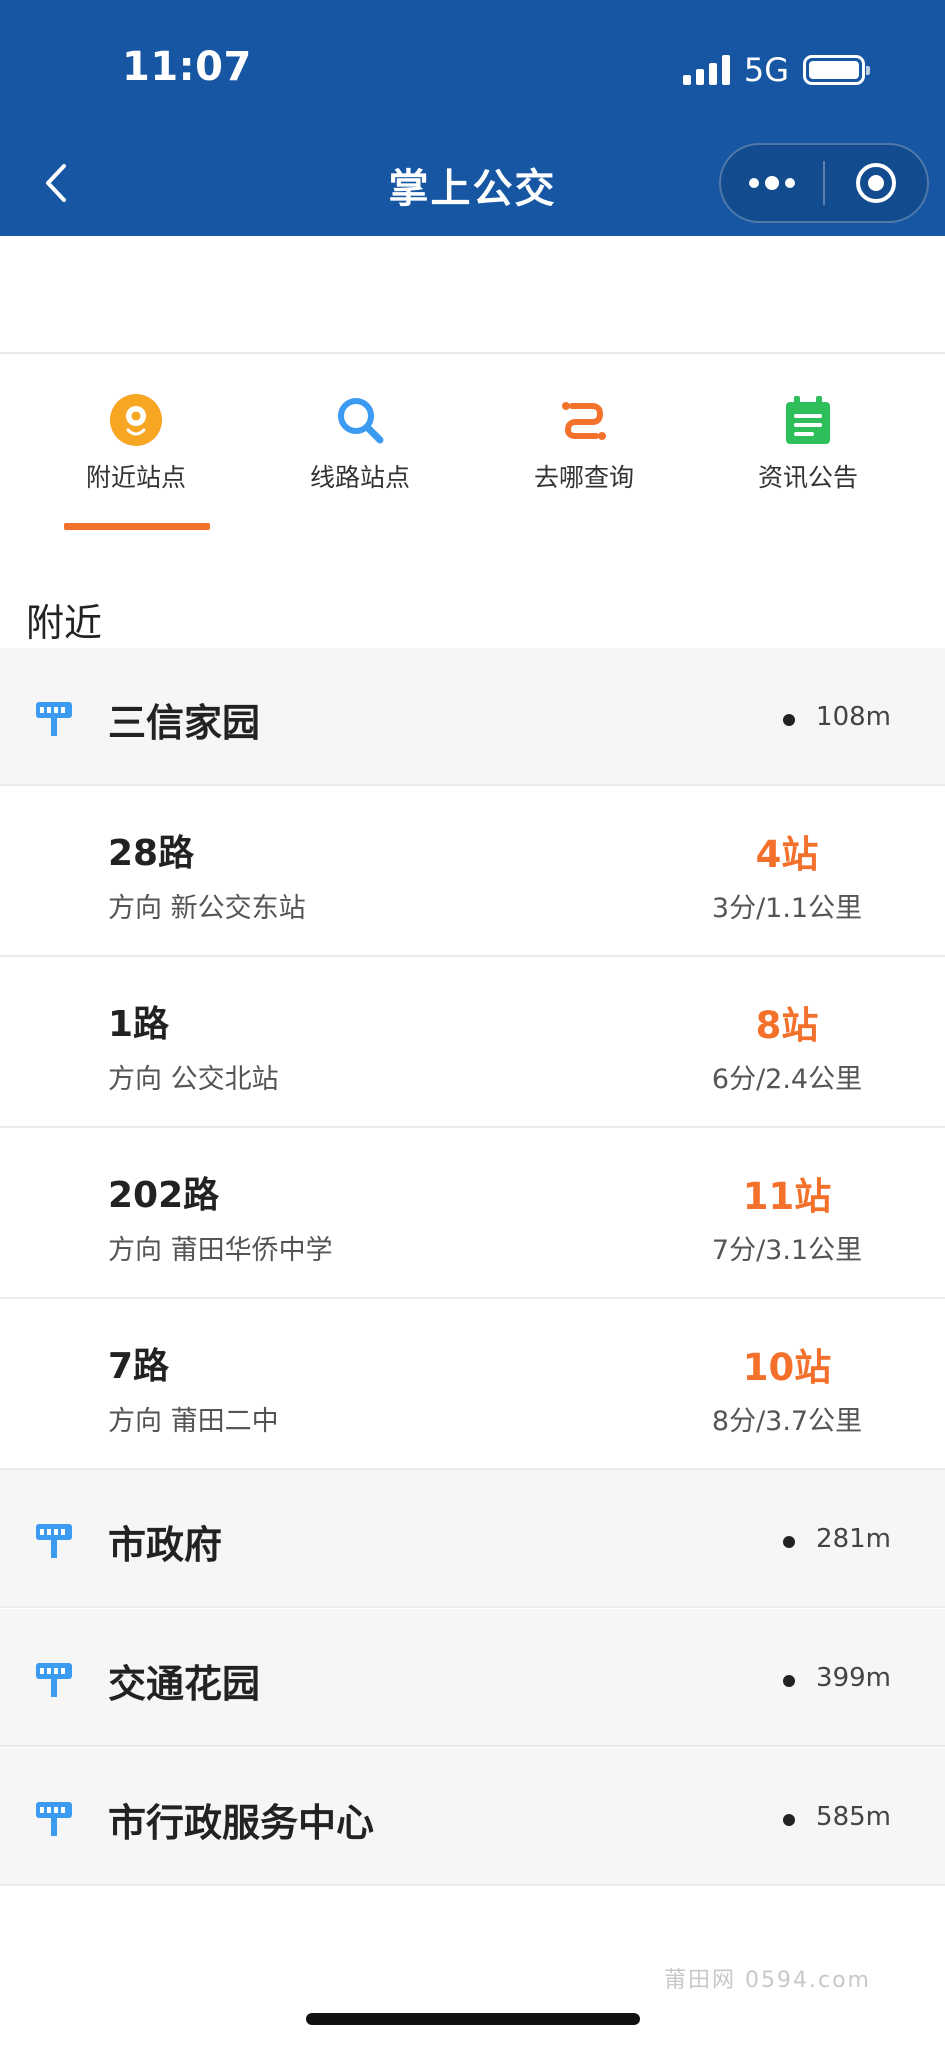 The image size is (945, 2048). I want to click on stop-name: 市政府, so click(165, 1545).